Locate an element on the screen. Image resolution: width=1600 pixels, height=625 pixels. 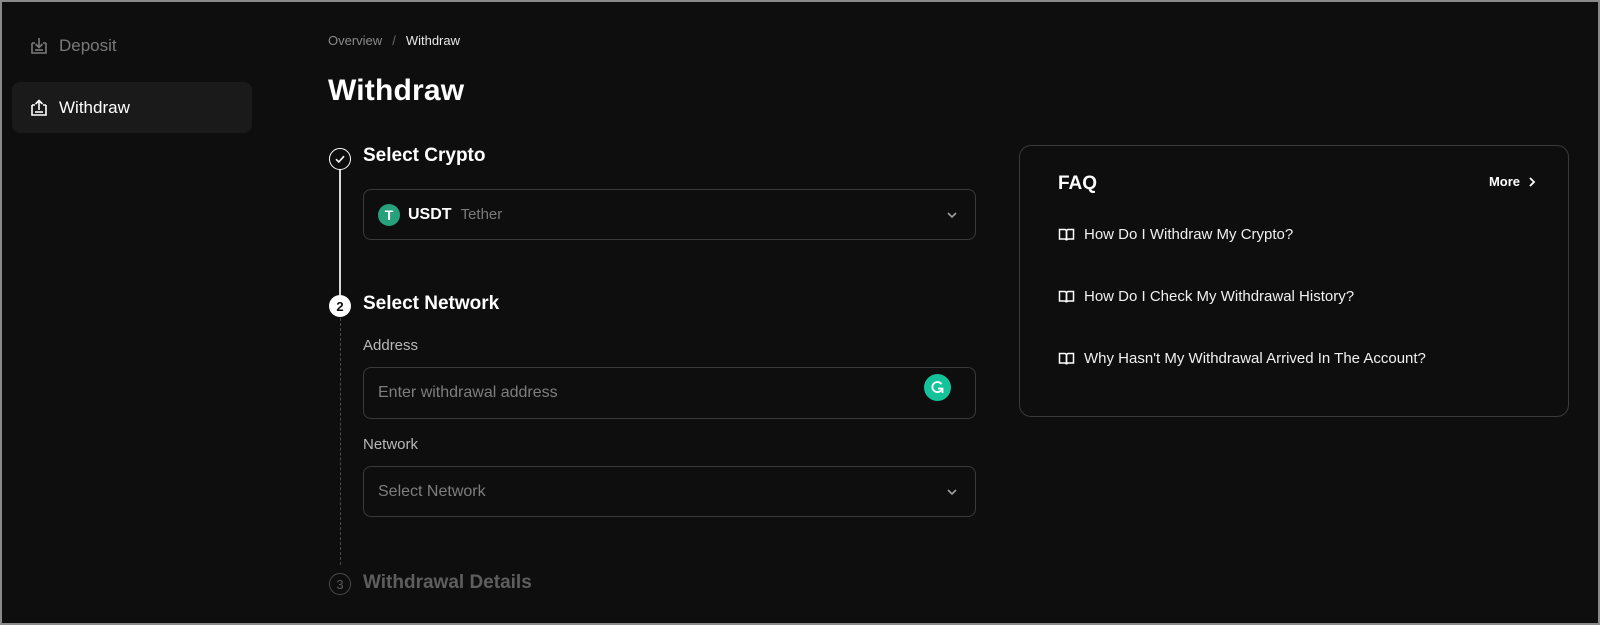
faq-title: FAQ is located at coordinates (1078, 183).